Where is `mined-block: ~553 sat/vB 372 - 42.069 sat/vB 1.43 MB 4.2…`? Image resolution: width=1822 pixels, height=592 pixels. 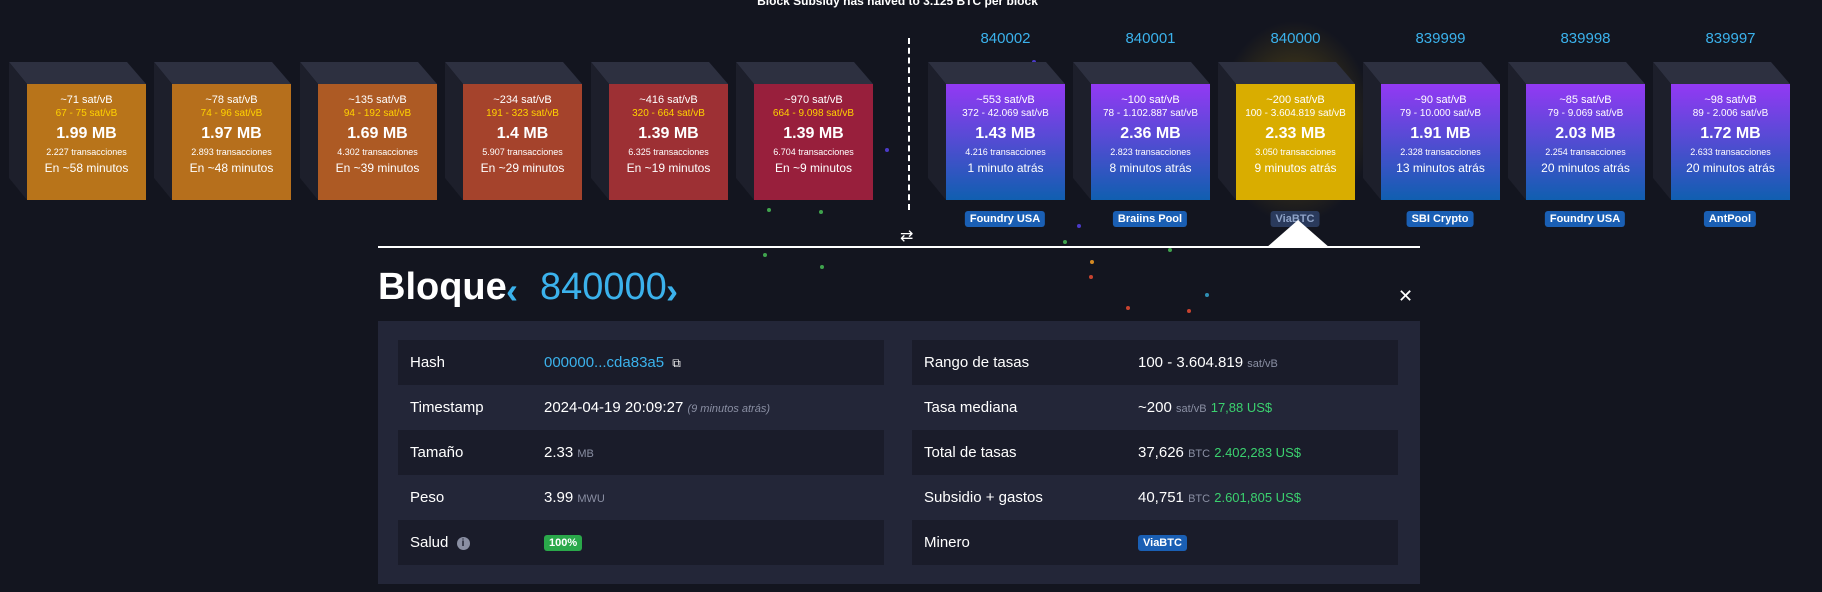 mined-block: ~553 sat/vB 372 - 42.069 sat/vB 1.43 MB 4.2… is located at coordinates (1005, 142).